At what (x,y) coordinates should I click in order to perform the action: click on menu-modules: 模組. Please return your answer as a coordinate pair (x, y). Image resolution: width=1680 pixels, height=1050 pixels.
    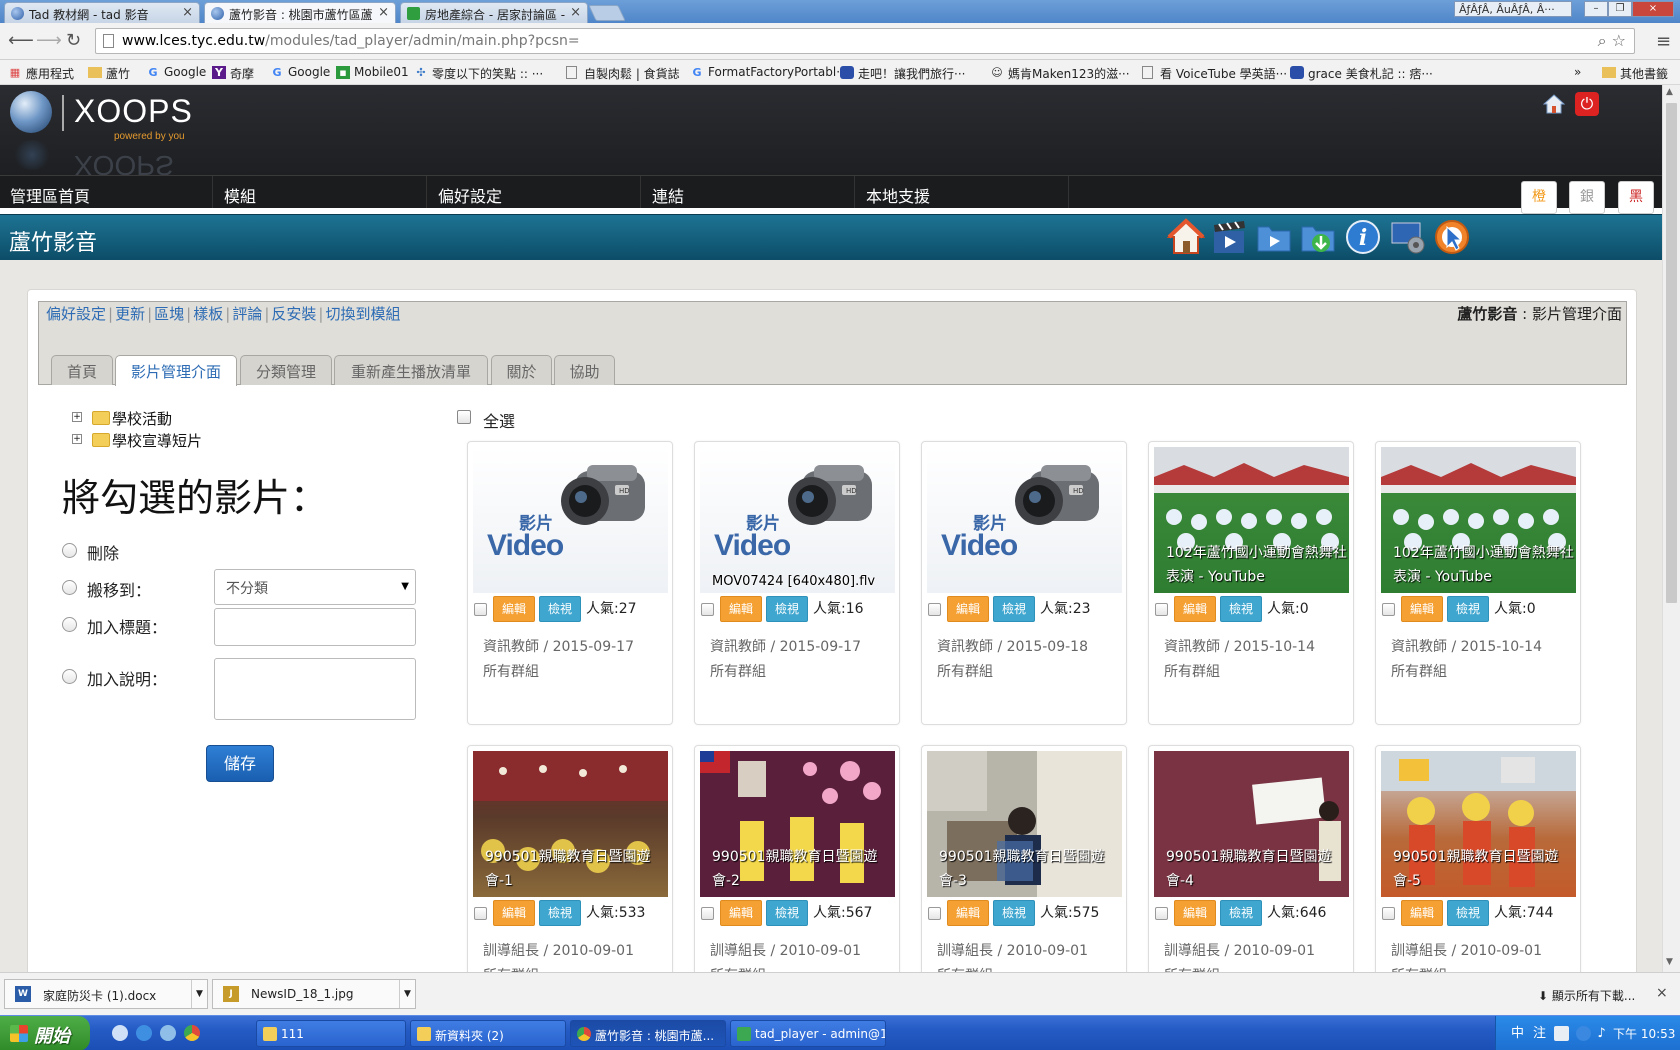
    Looking at the image, I should click on (320, 192).